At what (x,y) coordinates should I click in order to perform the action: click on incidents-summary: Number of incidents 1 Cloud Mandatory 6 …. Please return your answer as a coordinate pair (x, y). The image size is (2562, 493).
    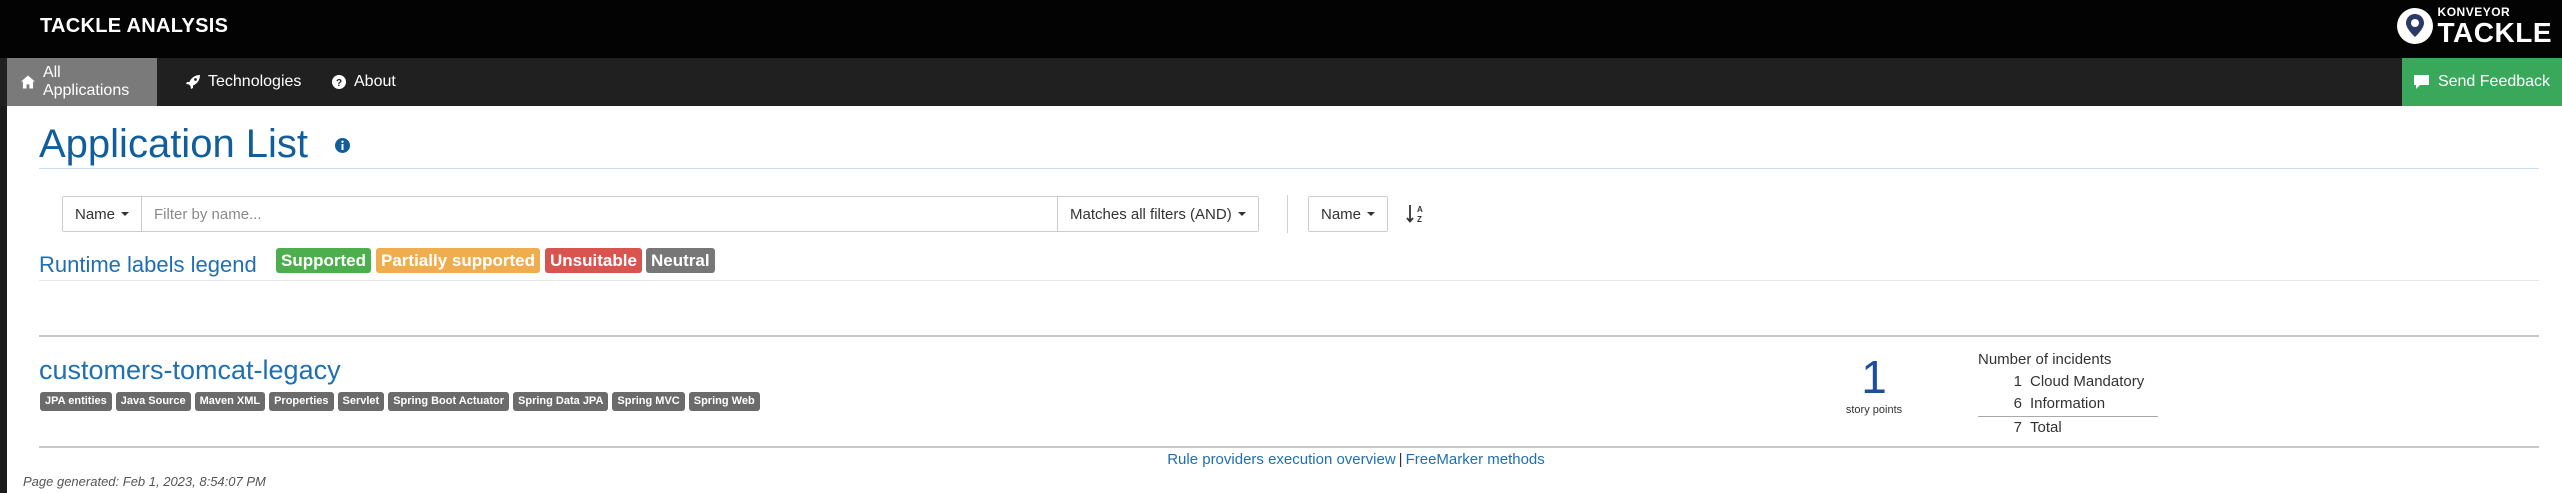
    Looking at the image, I should click on (2068, 393).